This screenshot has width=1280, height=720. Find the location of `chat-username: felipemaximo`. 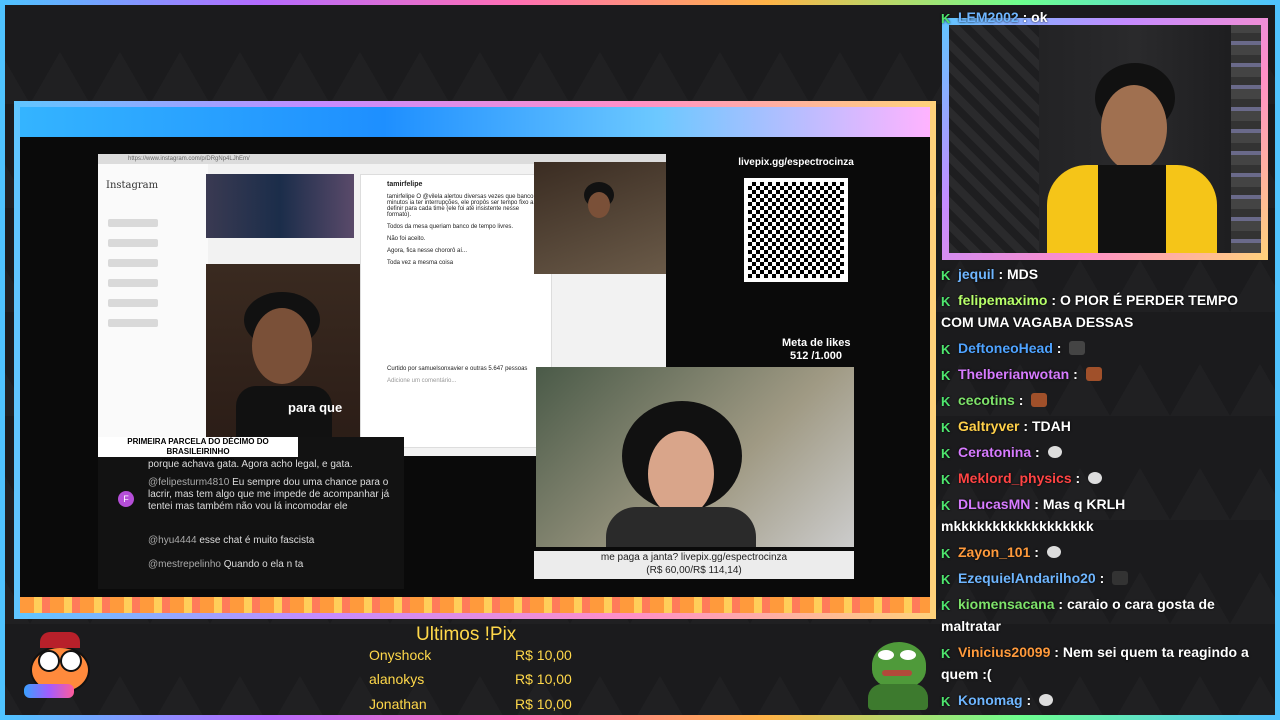

chat-username: felipemaximo is located at coordinates (1002, 300).